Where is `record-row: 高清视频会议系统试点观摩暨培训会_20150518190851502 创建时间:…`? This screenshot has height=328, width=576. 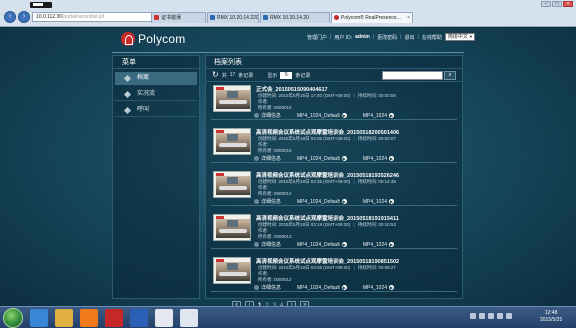
record-row: 高清视频会议系统试点观摩暨培训会_20150518190851502 创建时间:… is located at coordinates (334, 273).